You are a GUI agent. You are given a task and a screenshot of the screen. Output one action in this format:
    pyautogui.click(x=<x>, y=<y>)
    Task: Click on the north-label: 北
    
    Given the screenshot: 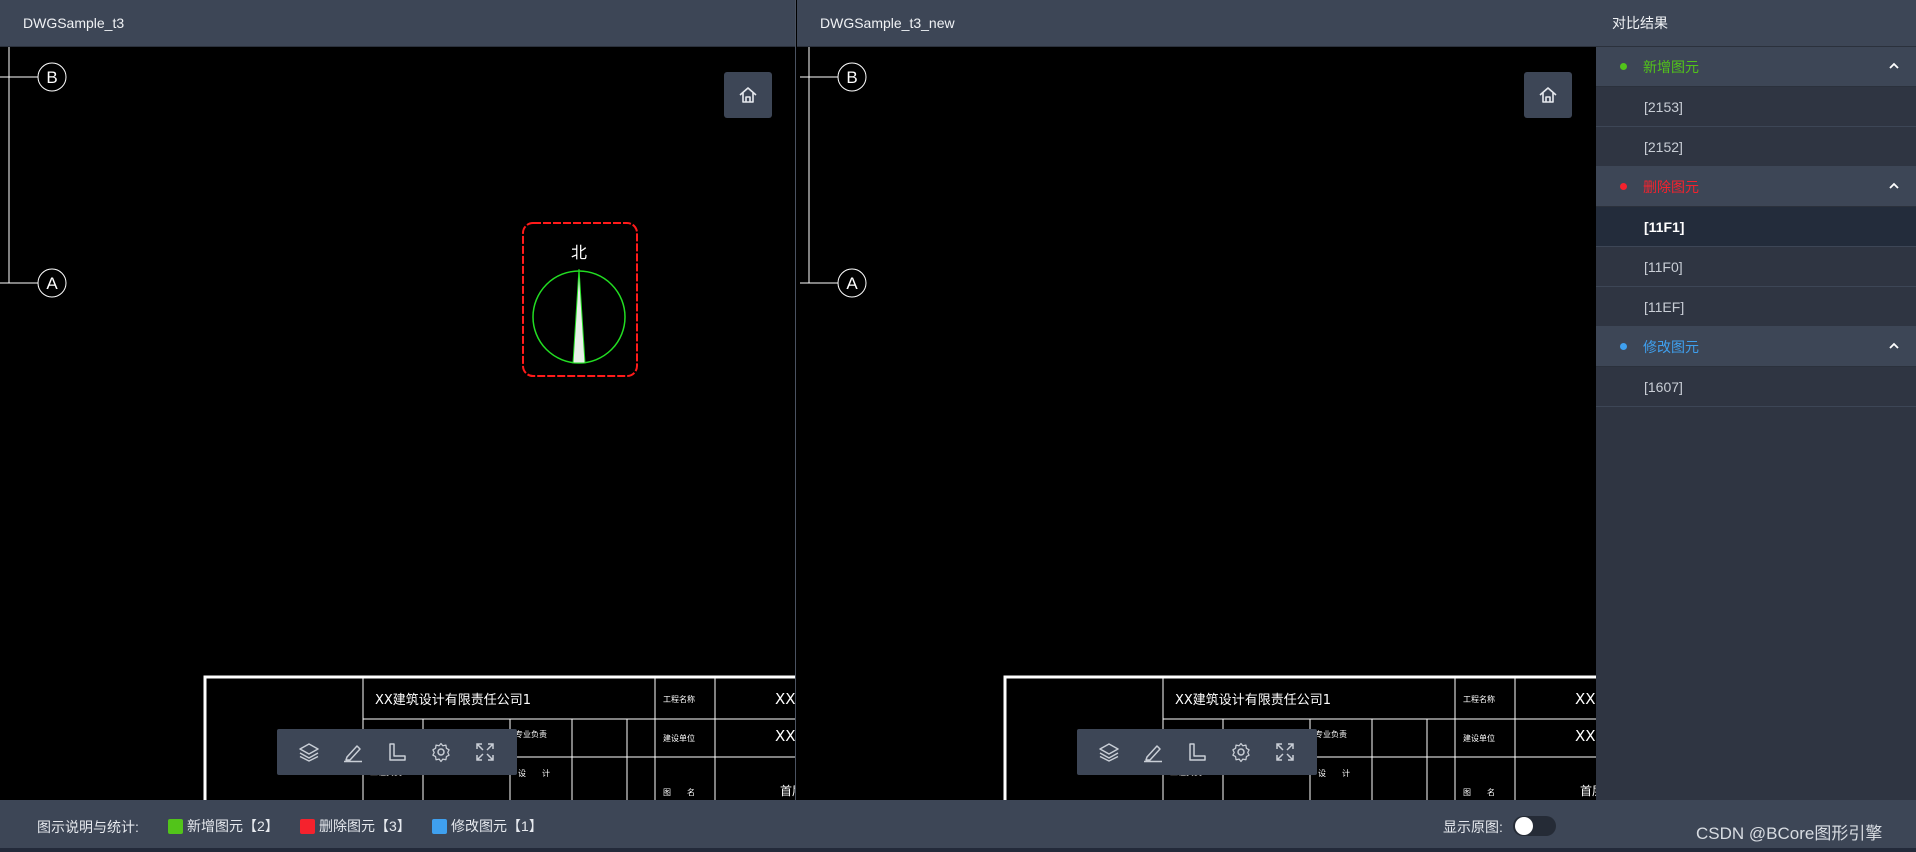 What is the action you would take?
    pyautogui.click(x=579, y=252)
    